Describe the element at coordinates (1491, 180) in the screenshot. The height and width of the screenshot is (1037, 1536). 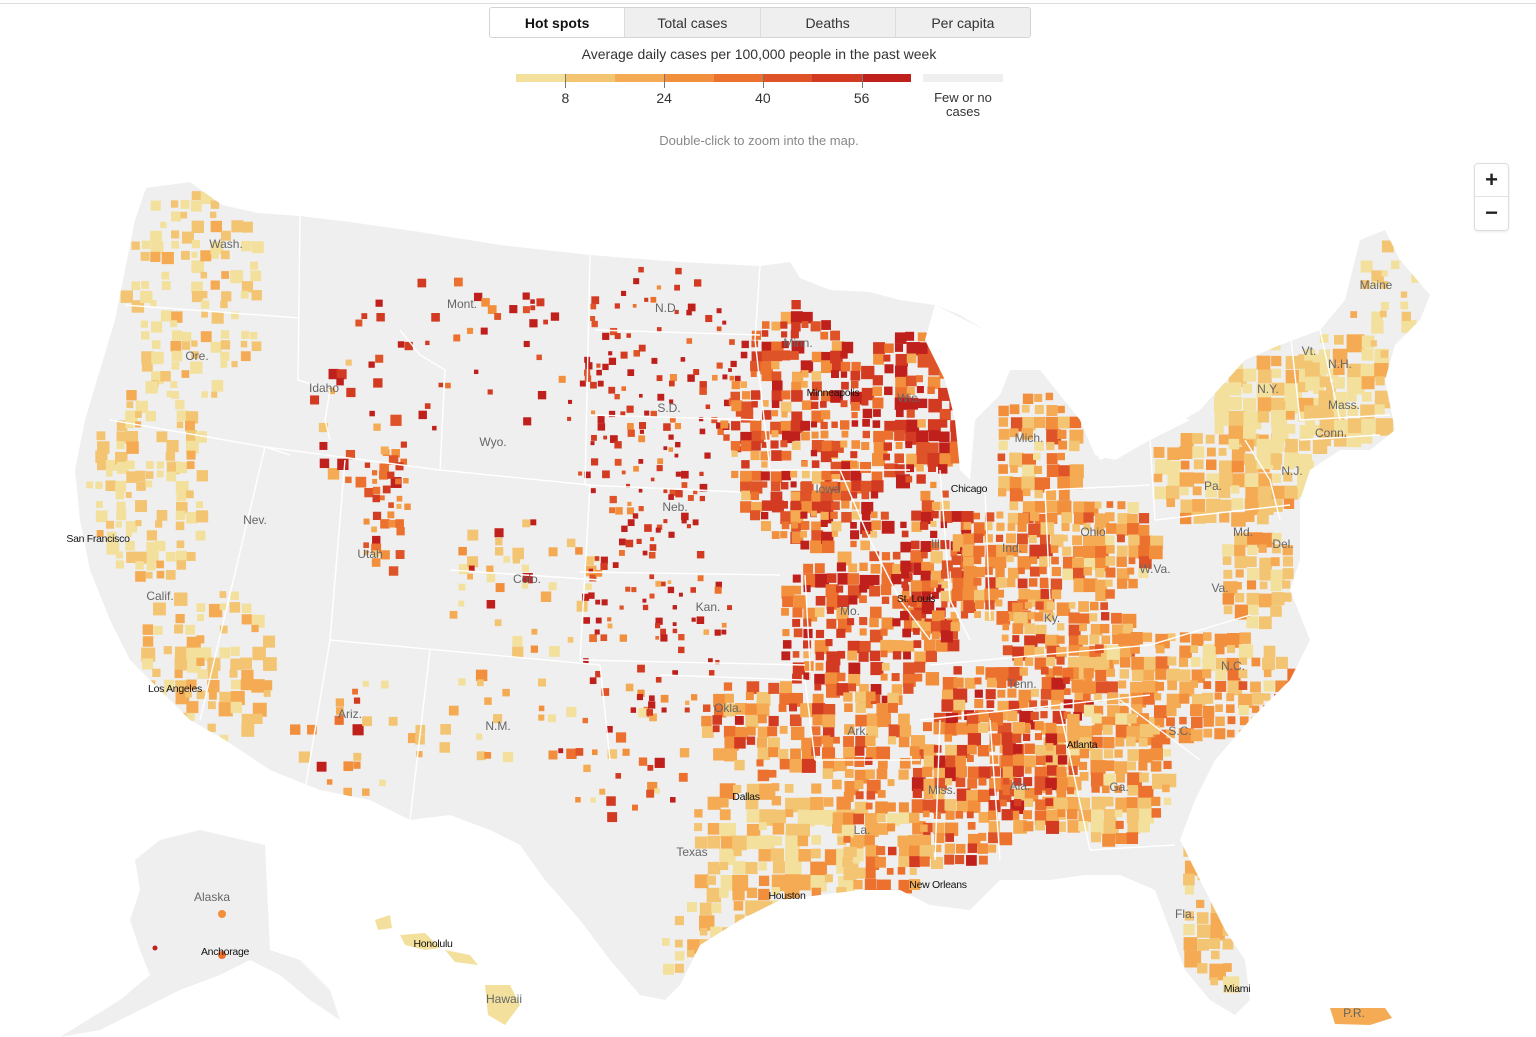
I see `zoom-in-button: +` at that location.